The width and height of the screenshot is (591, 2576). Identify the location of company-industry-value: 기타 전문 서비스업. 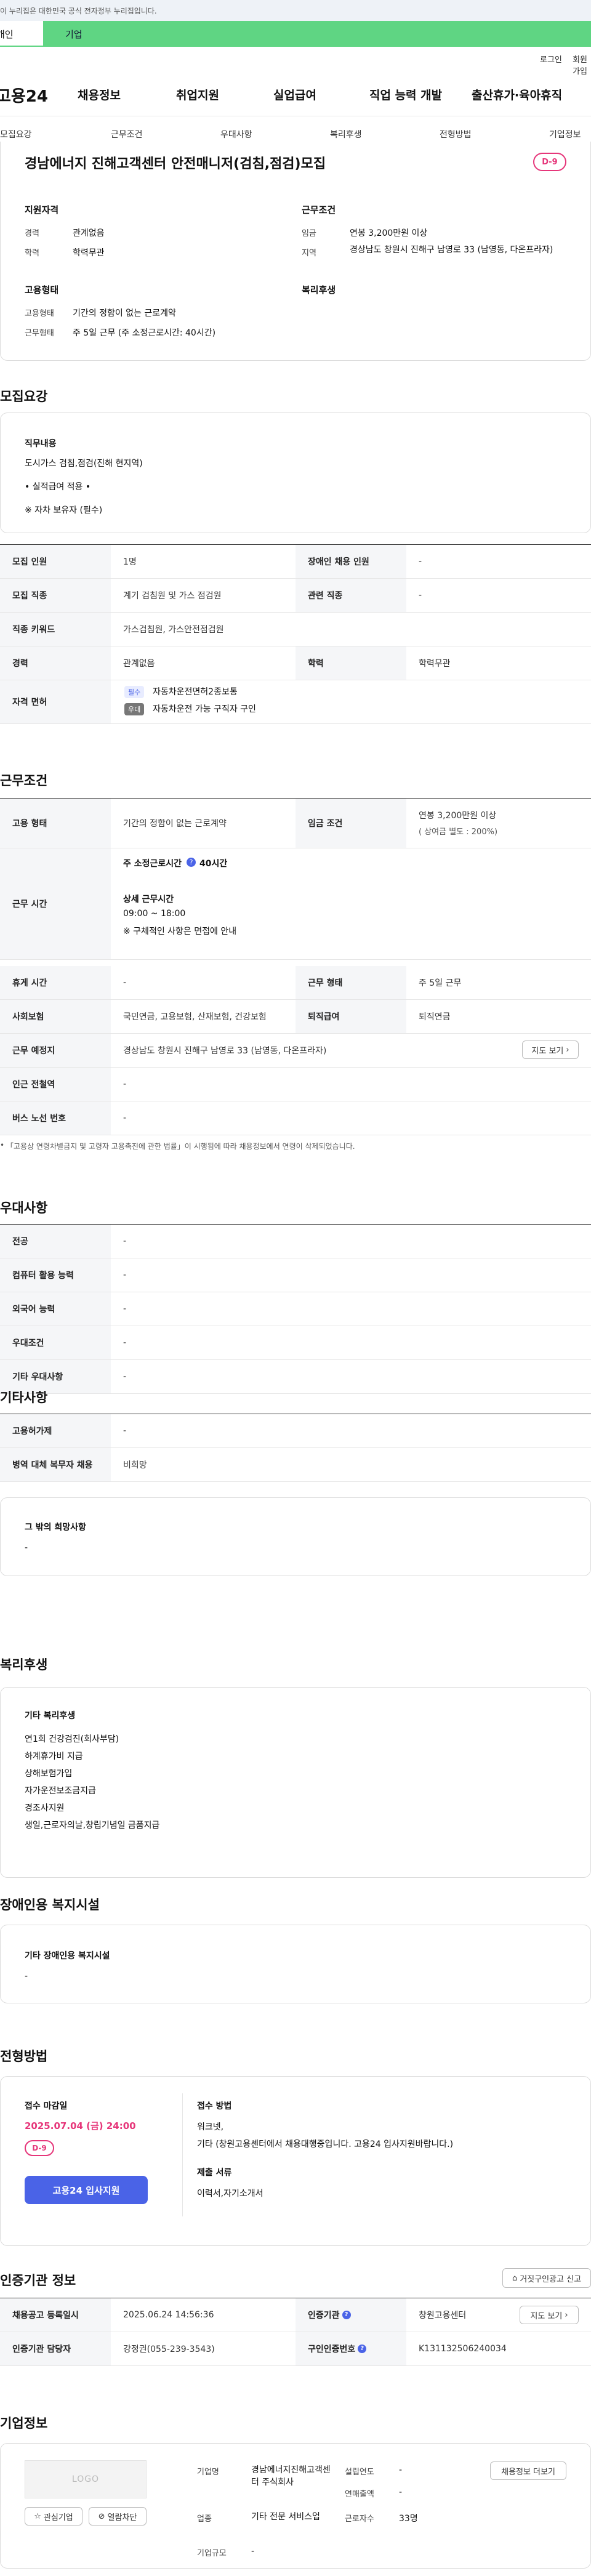
(285, 2517).